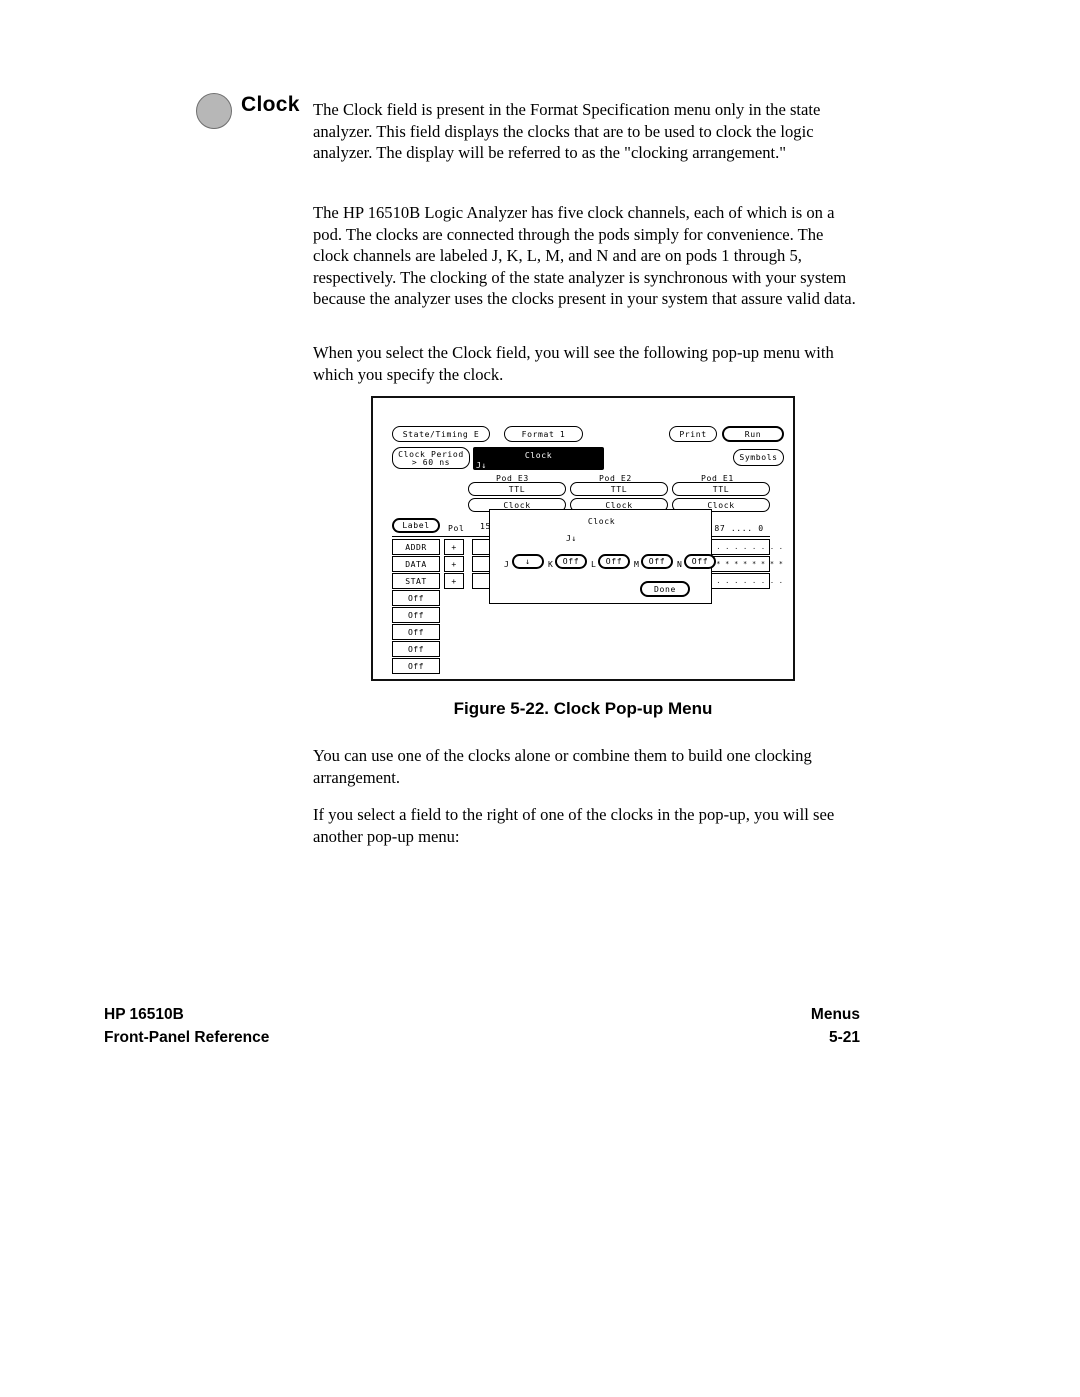 The width and height of the screenshot is (1080, 1397). Describe the element at coordinates (187, 1037) in the screenshot. I see `footer-manual-title: Front-Panel Reference` at that location.